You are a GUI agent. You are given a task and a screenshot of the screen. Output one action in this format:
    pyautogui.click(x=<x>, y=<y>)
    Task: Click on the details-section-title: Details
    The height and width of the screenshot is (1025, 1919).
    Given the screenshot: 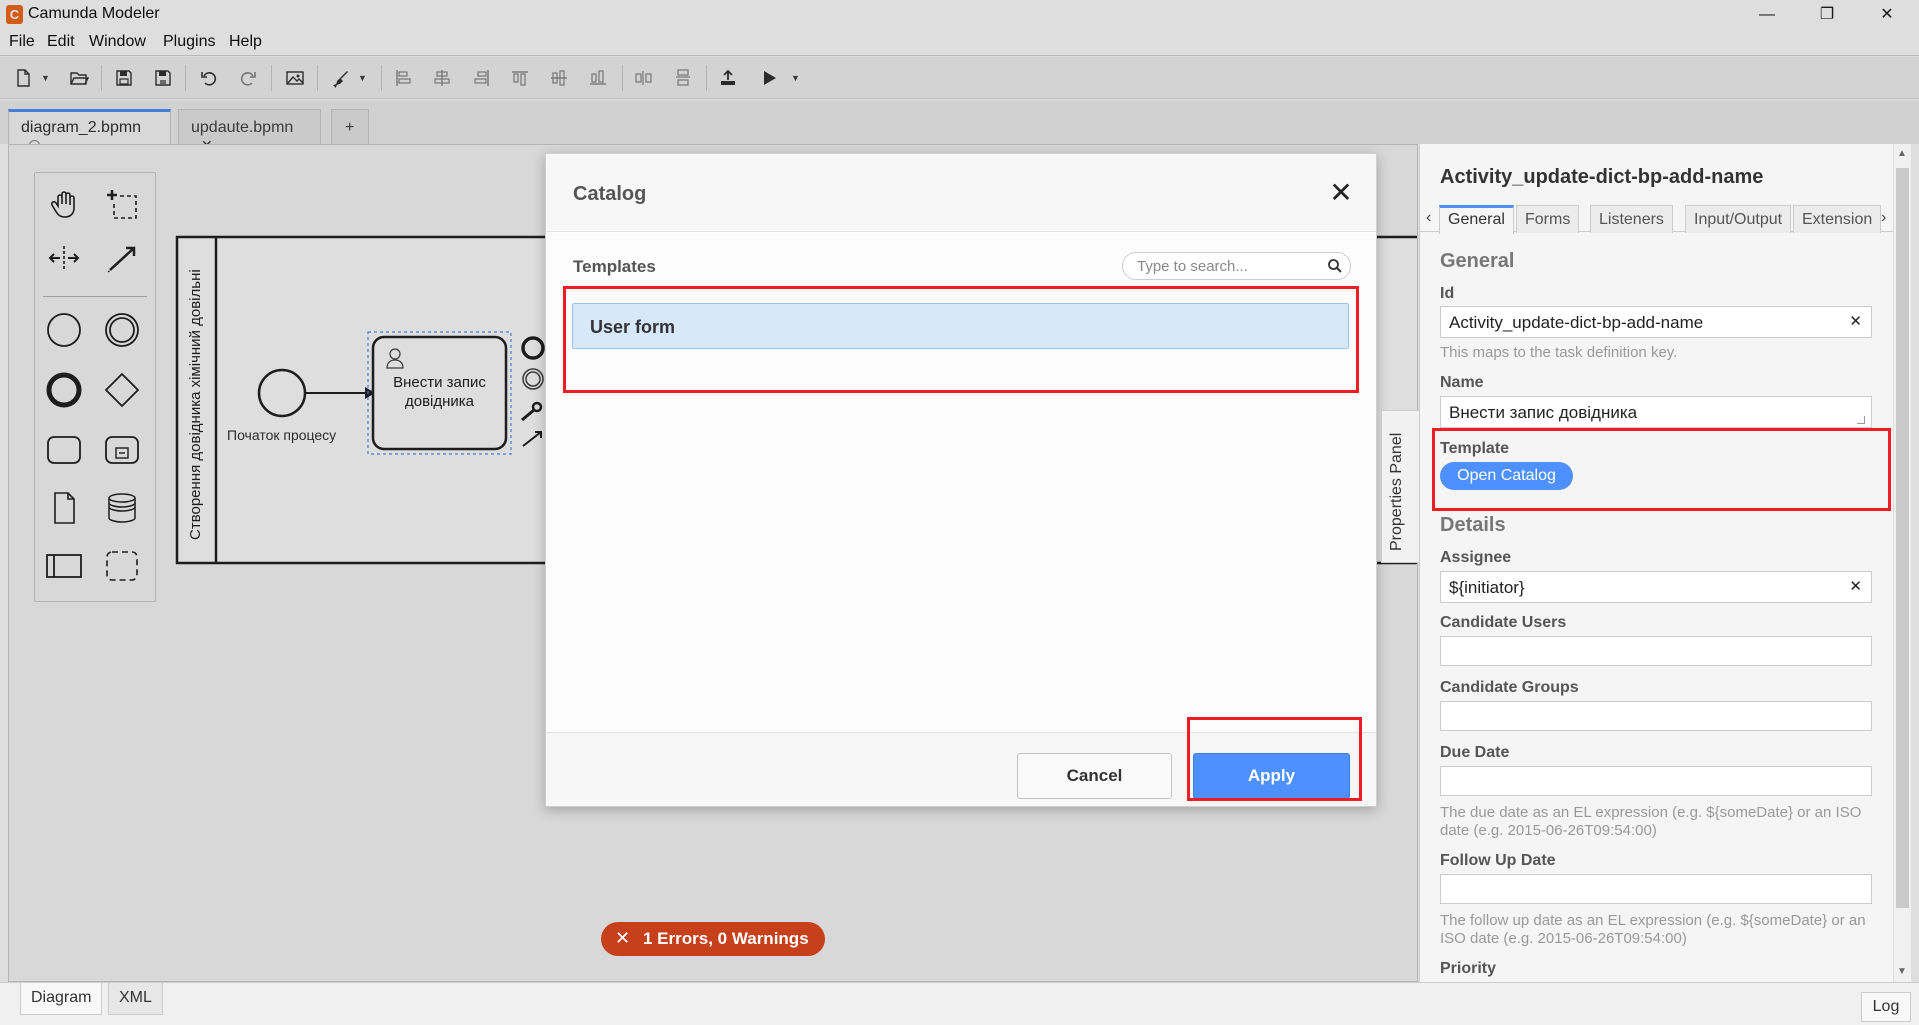 What is the action you would take?
    pyautogui.click(x=1473, y=525)
    